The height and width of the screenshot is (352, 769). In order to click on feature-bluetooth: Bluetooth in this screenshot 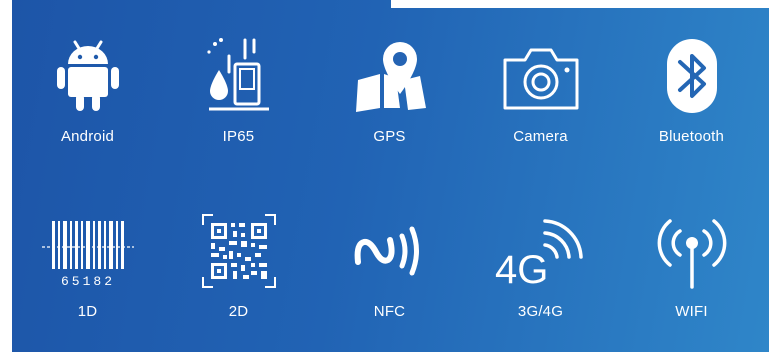, I will do `click(691, 90)`.